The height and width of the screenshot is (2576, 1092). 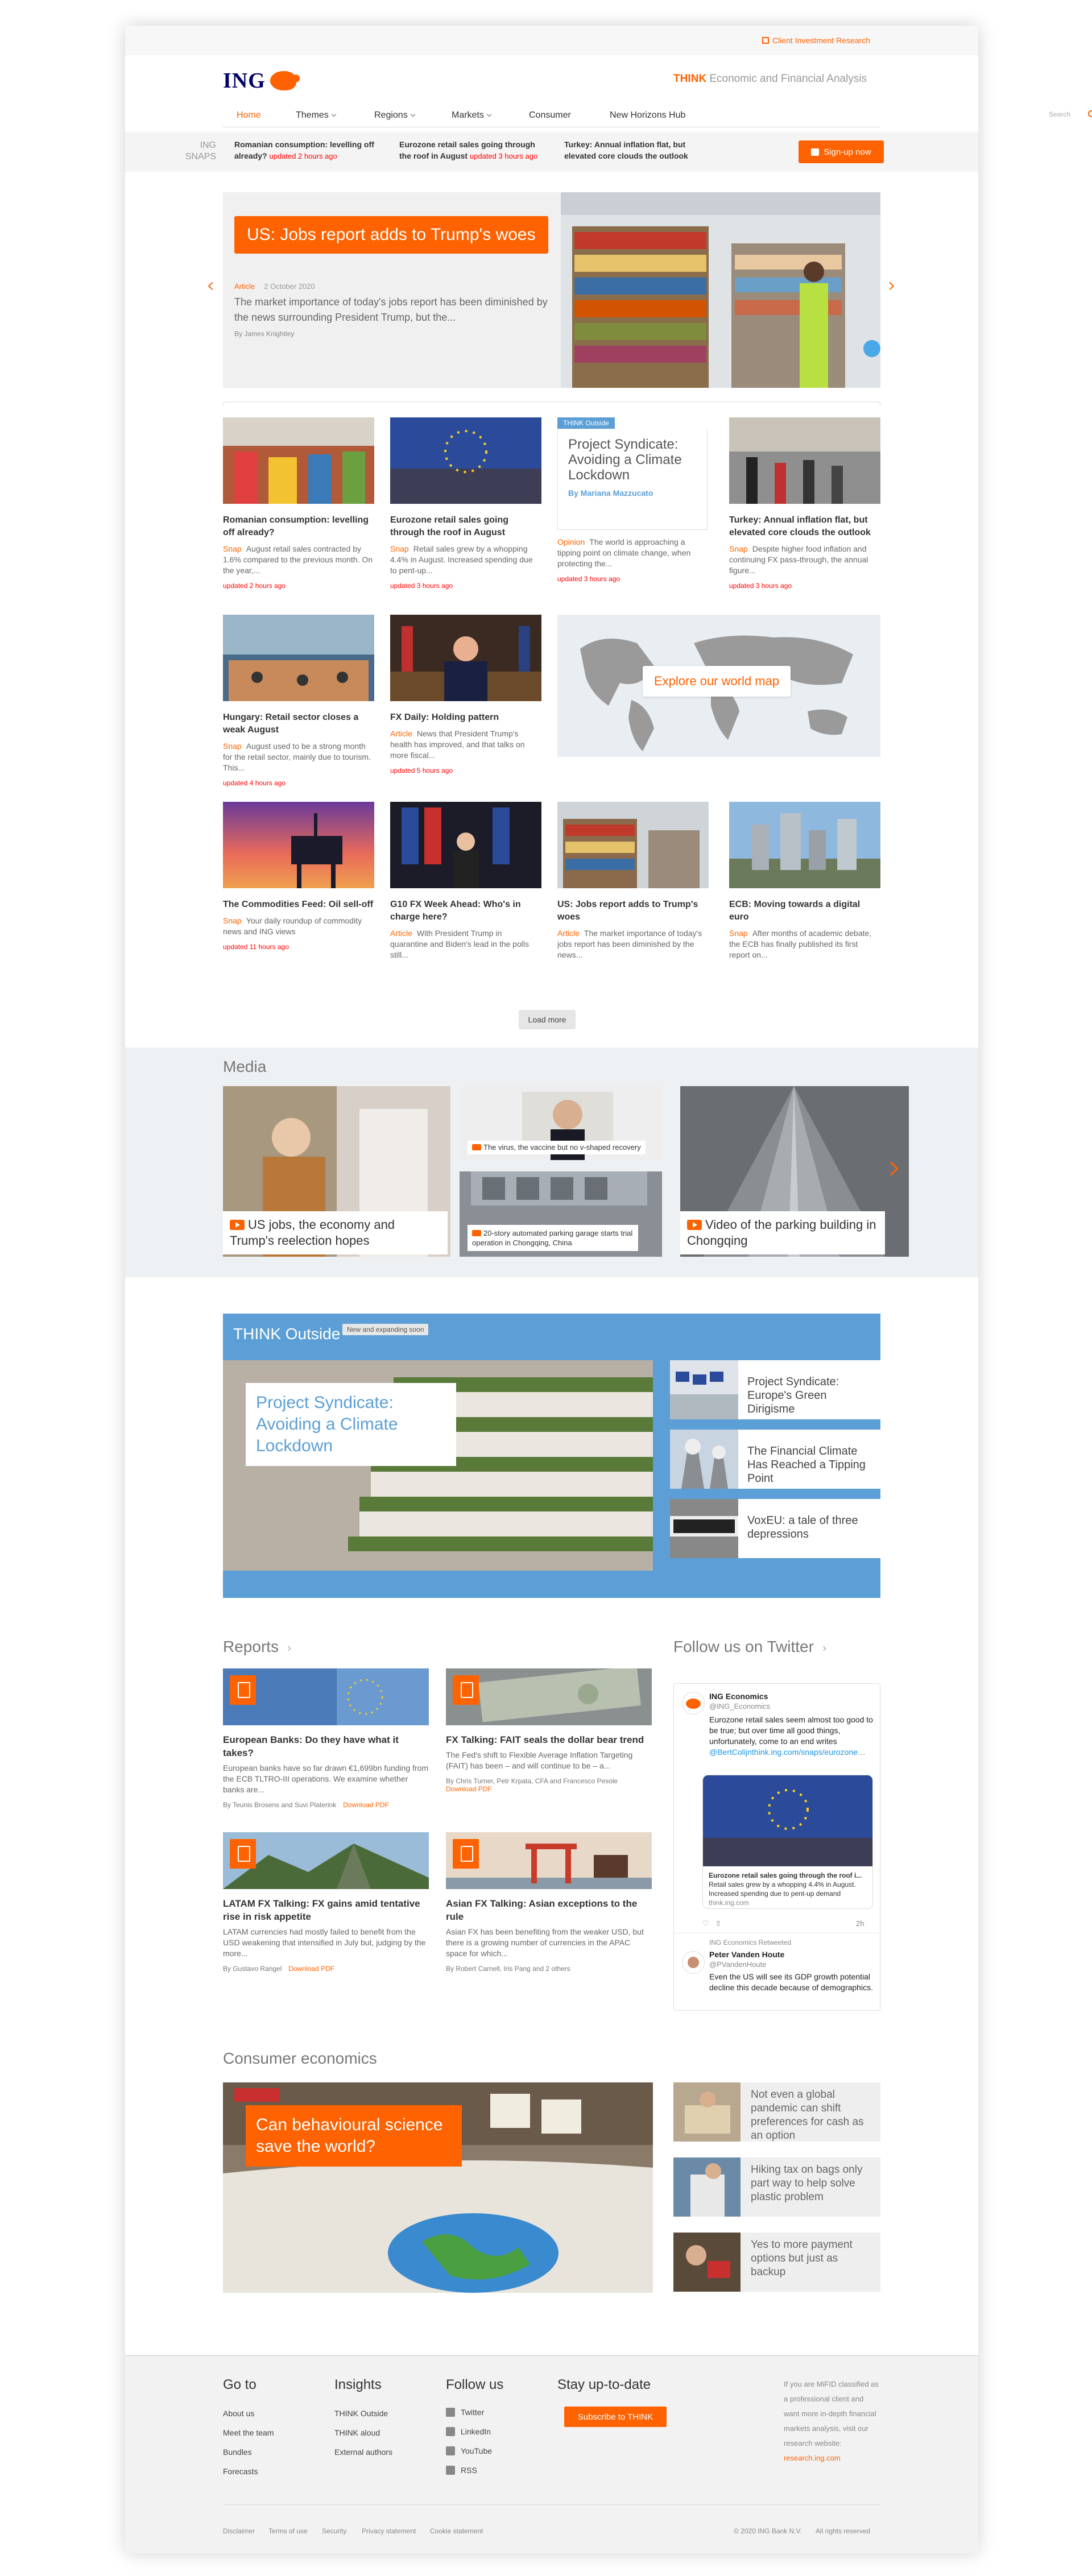 I want to click on nav-themes: Themes, so click(x=316, y=115).